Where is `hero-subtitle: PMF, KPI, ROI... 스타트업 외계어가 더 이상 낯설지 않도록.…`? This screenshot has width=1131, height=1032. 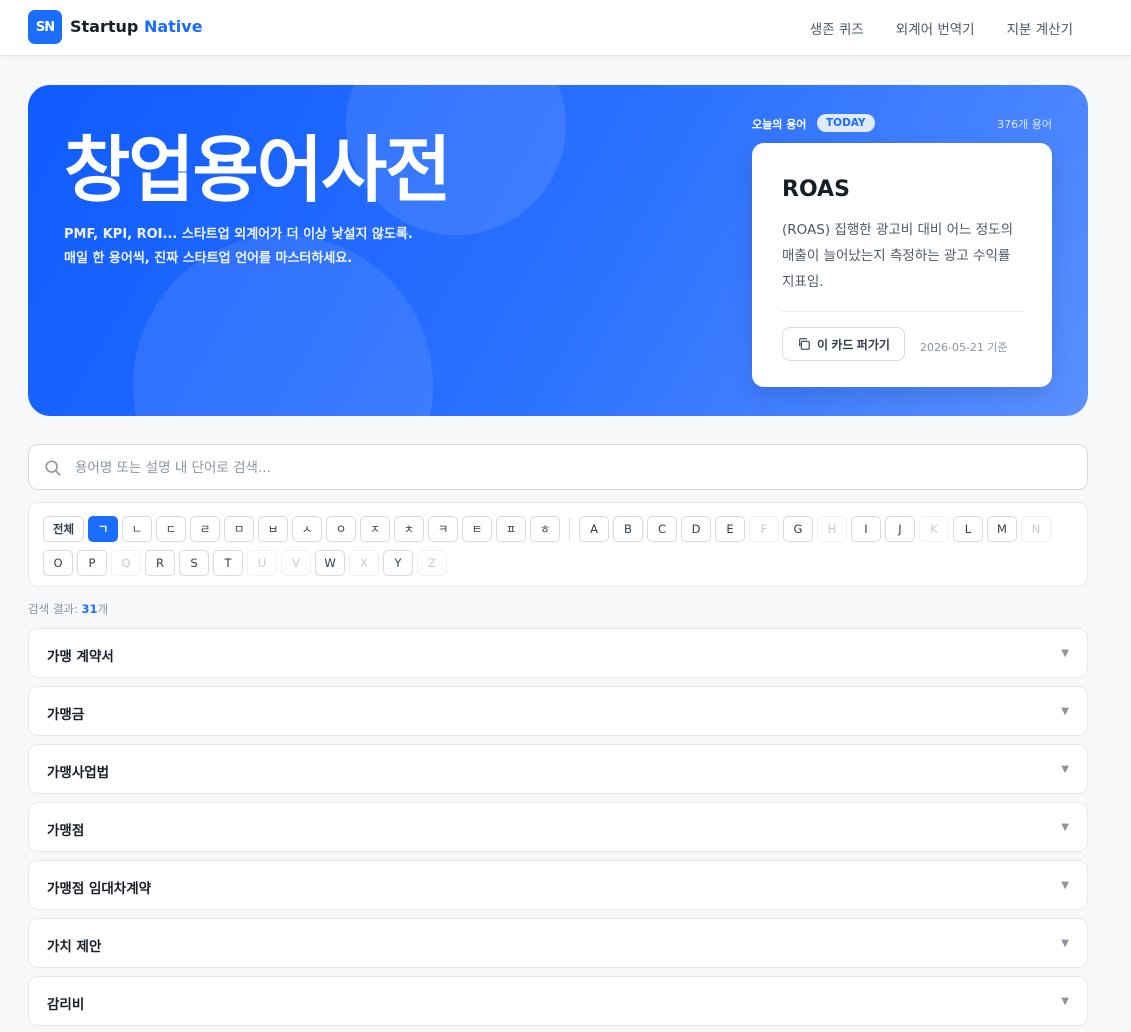 hero-subtitle: PMF, KPI, ROI... 스타트업 외계어가 더 이상 낯설지 않도록.… is located at coordinates (238, 247).